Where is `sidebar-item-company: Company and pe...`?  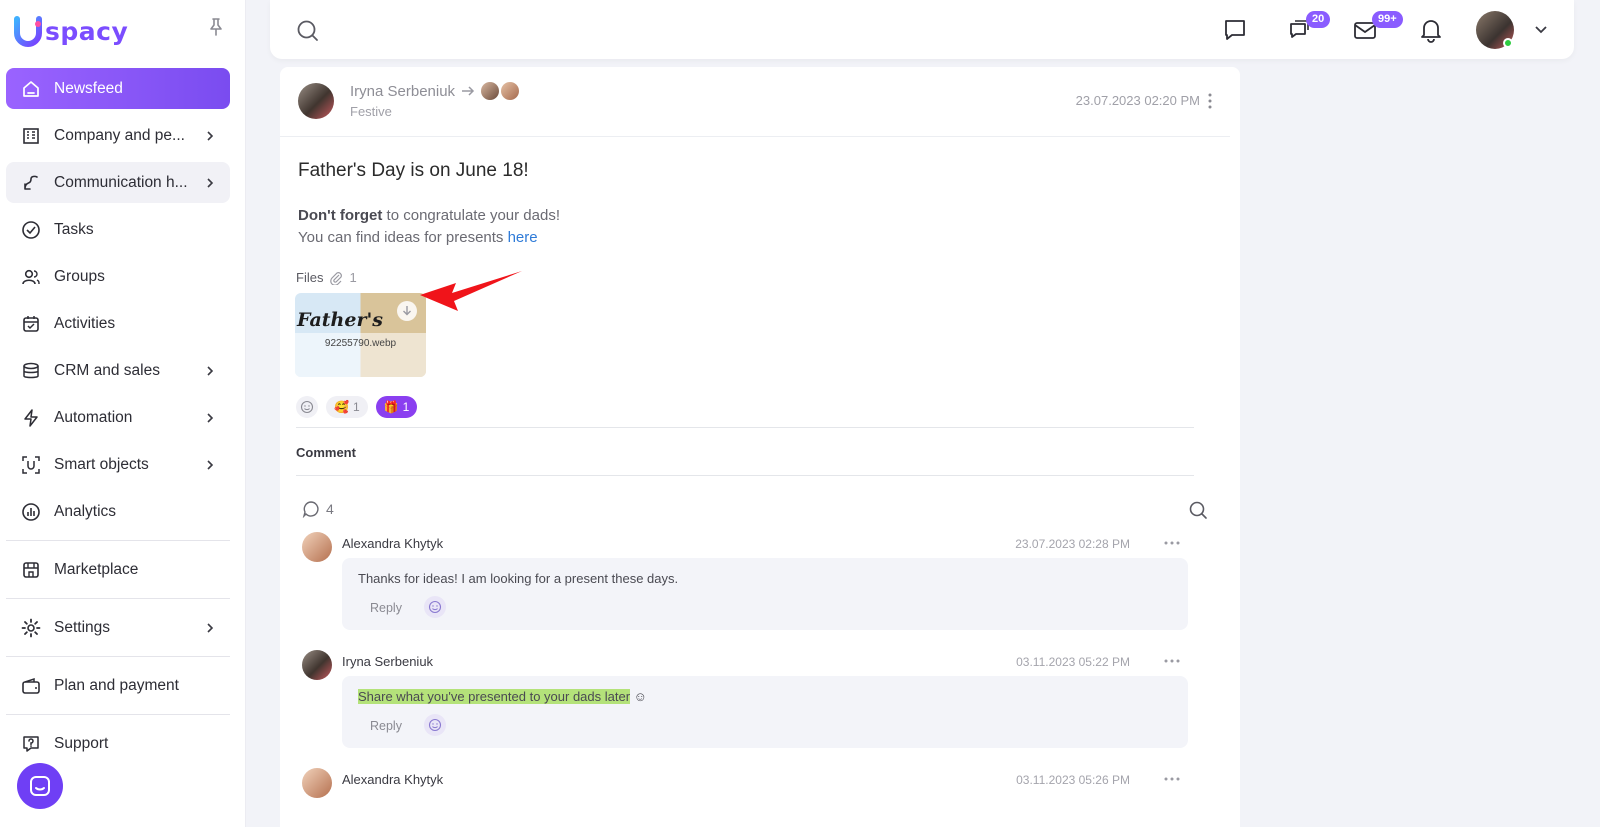
sidebar-item-company: Company and pe... is located at coordinates (118, 135).